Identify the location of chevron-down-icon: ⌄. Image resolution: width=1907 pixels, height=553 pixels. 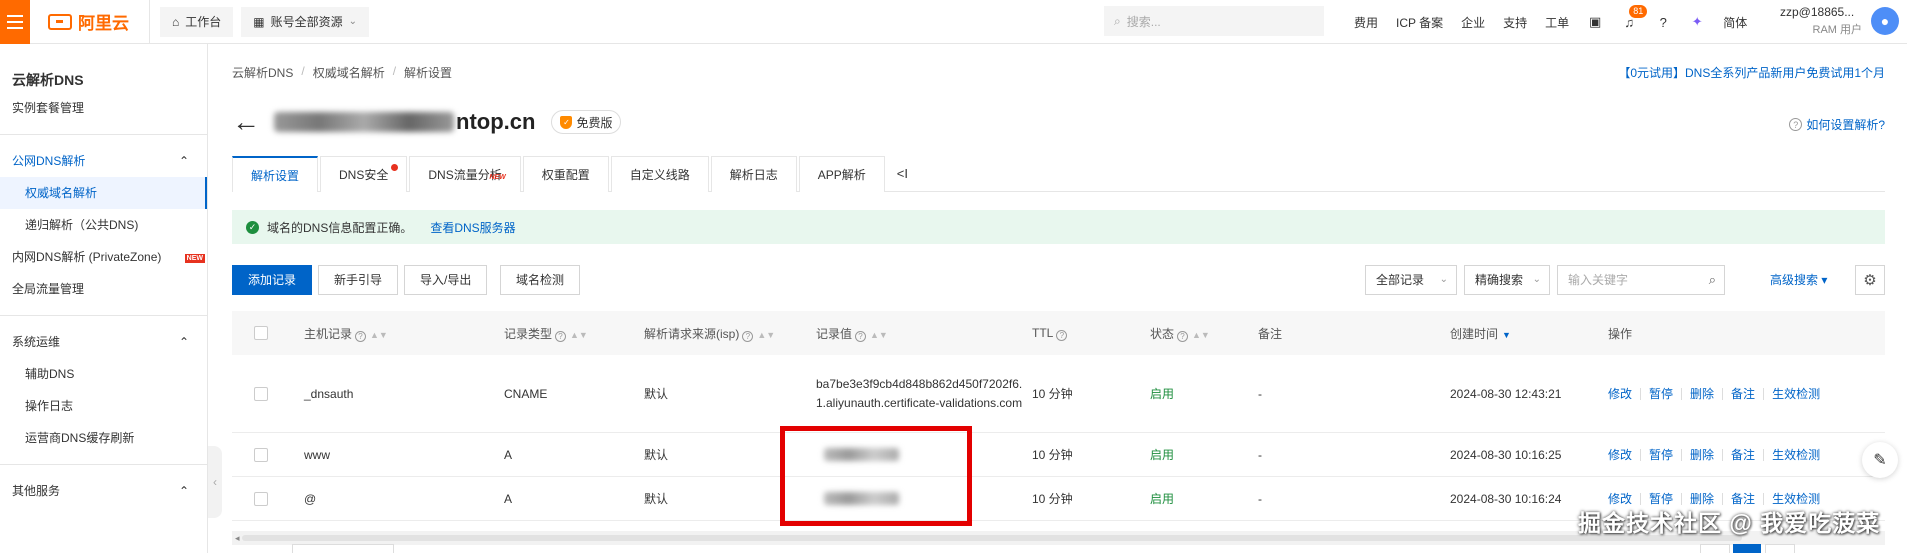
(353, 21).